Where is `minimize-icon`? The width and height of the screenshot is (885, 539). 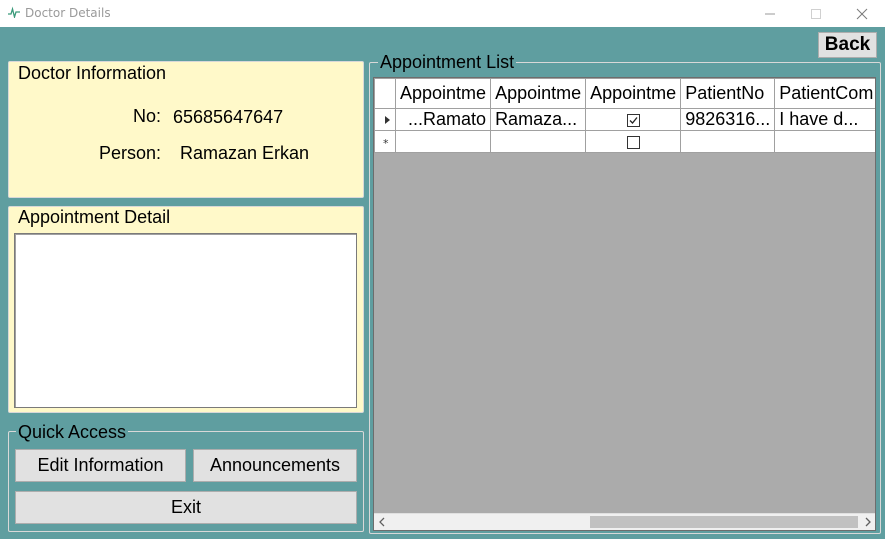 minimize-icon is located at coordinates (770, 14).